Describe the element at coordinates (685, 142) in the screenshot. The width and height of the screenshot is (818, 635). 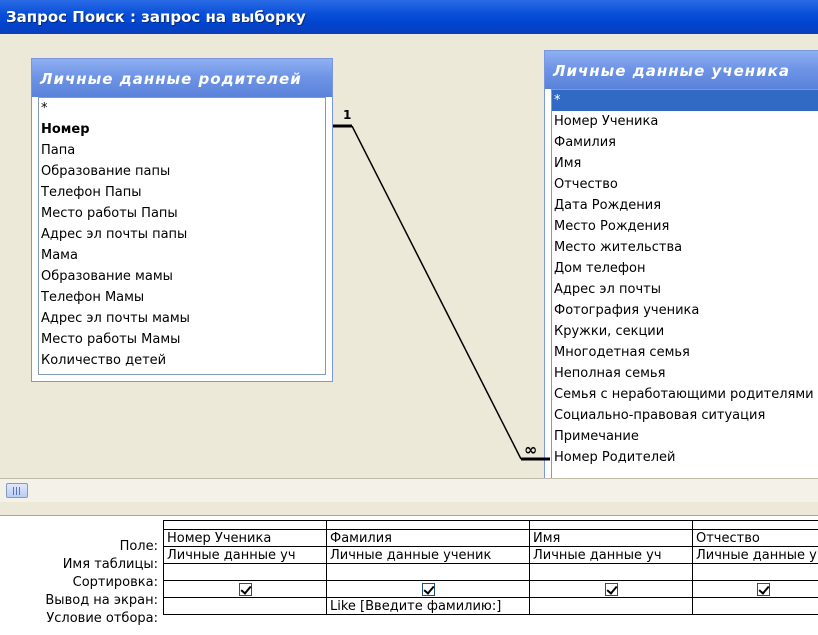
I see `student-field: Фамилия` at that location.